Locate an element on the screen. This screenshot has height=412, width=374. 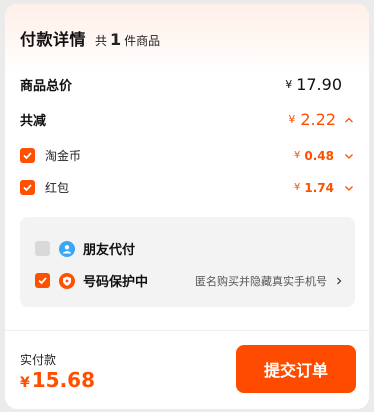
friend-pay-icon is located at coordinates (67, 248).